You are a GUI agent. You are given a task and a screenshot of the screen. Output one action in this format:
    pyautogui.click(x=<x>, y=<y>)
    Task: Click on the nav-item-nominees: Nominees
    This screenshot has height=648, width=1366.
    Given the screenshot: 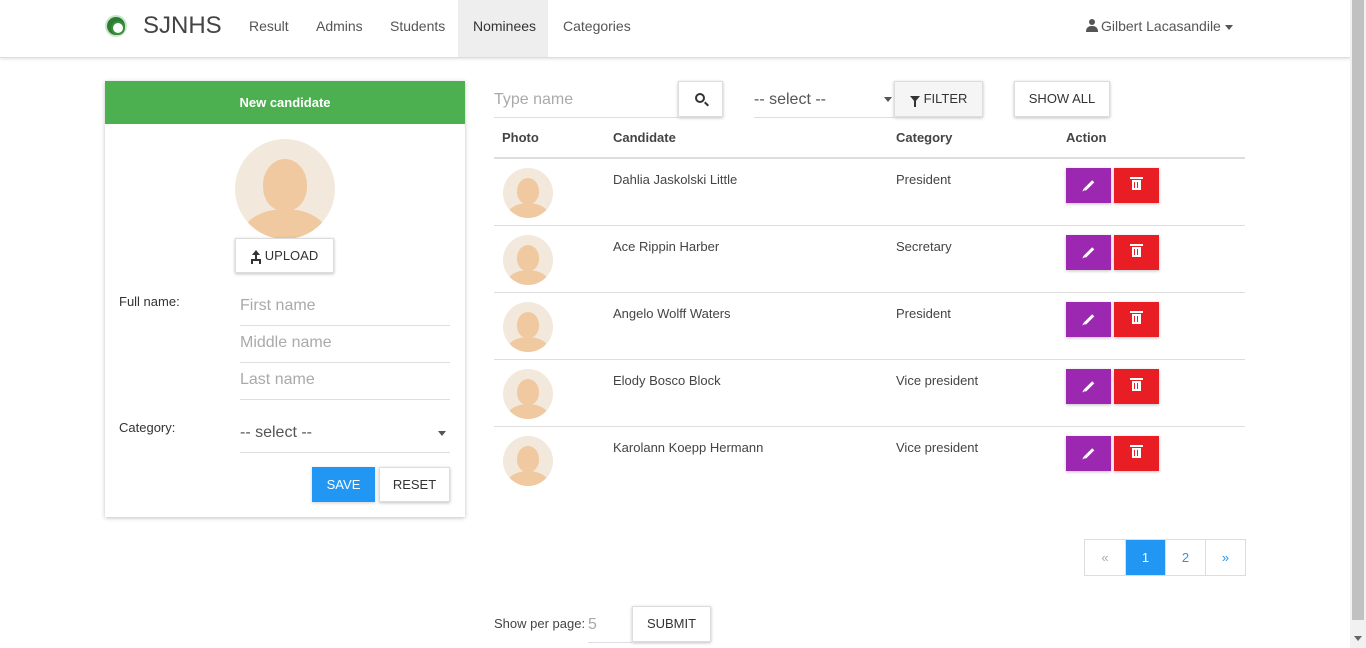 What is the action you would take?
    pyautogui.click(x=503, y=28)
    